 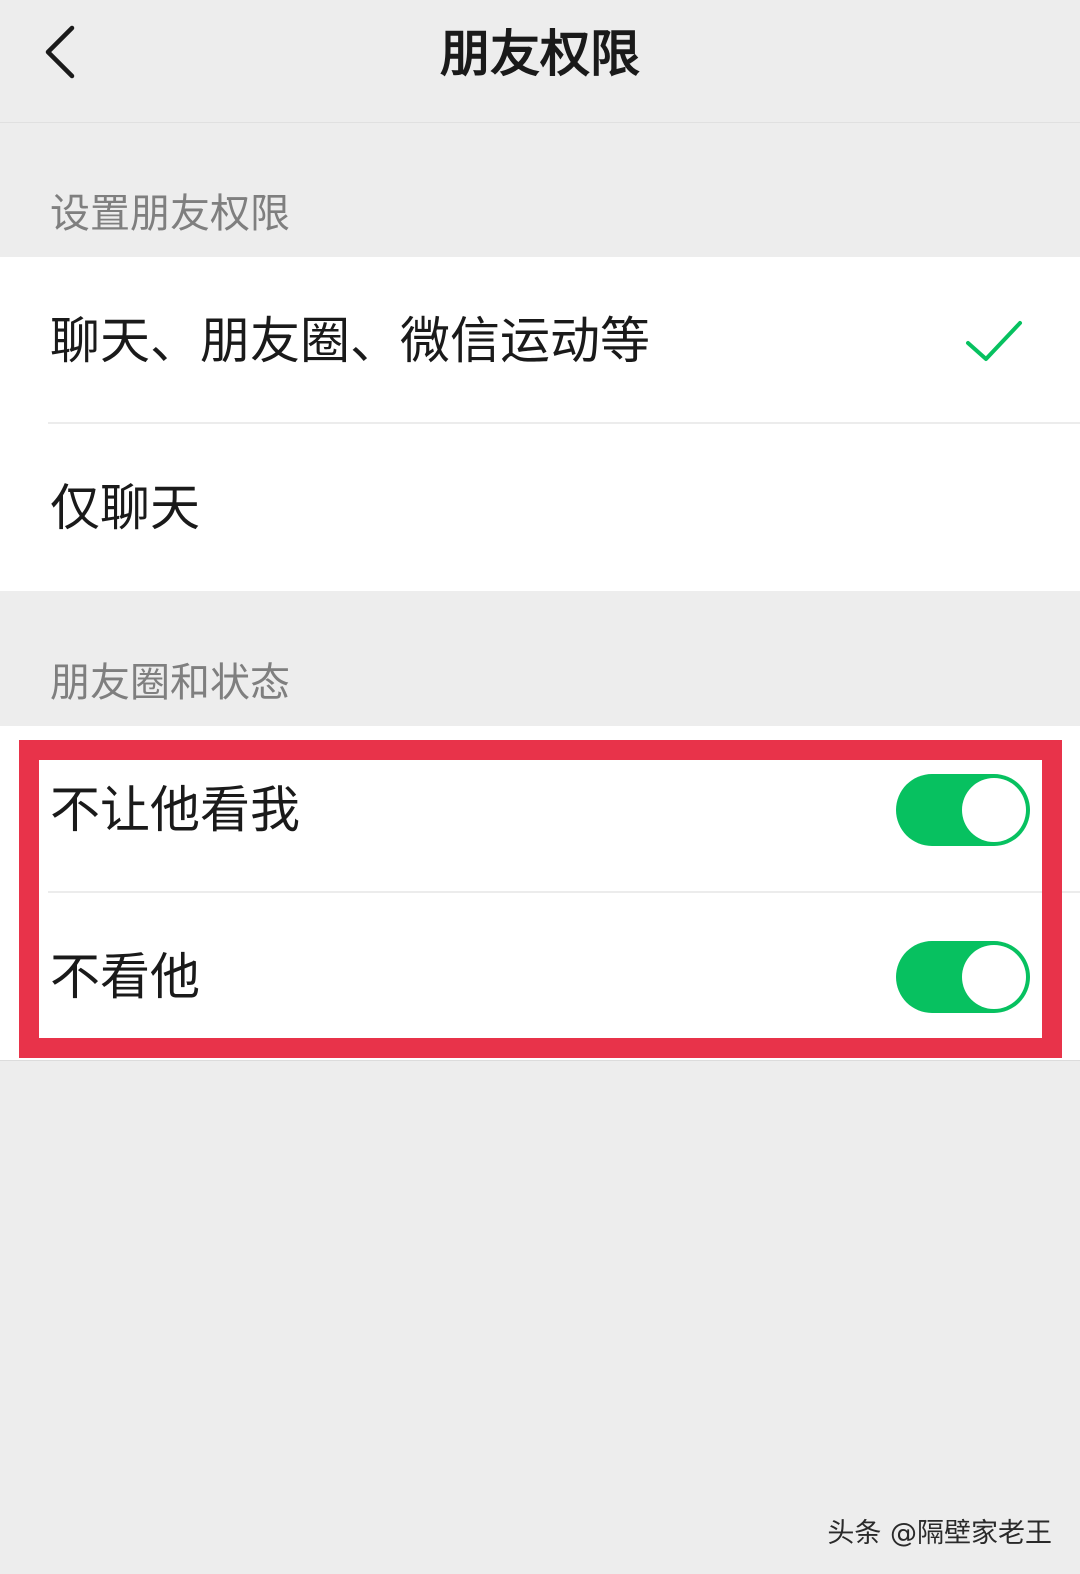 What do you see at coordinates (540, 809) in the screenshot?
I see `row-hide-my-moments: 不让他看我` at bounding box center [540, 809].